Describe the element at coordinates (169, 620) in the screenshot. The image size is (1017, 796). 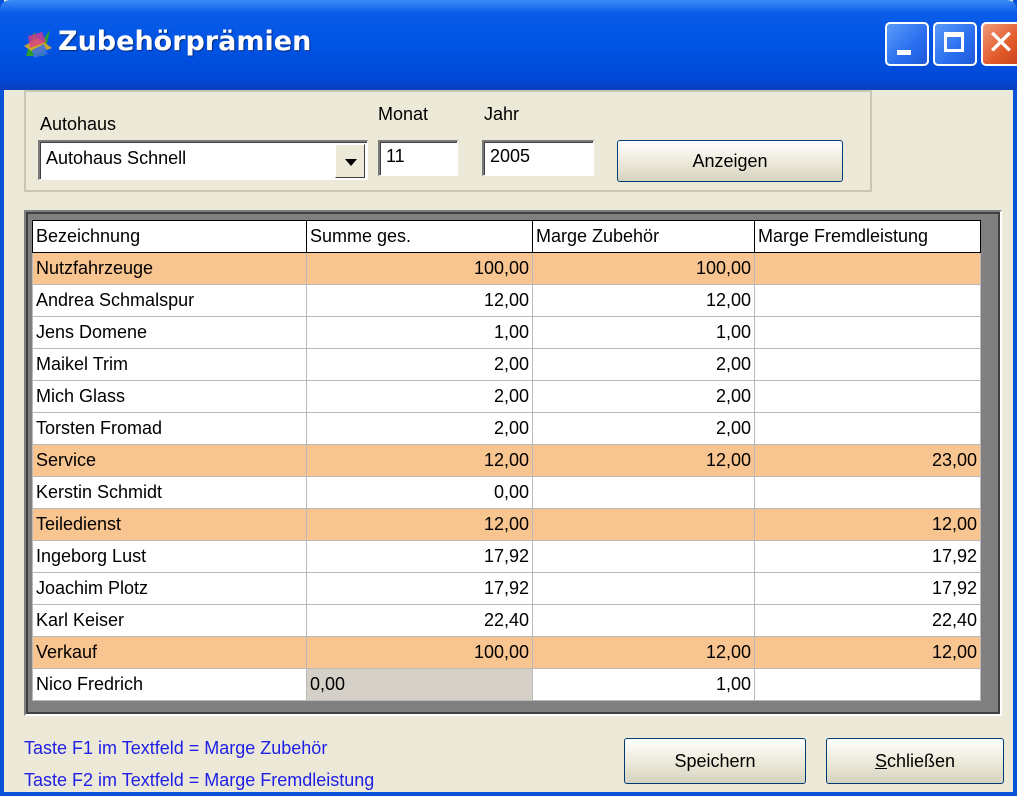
I see `cell-bezeichnung: Karl Keiser` at that location.